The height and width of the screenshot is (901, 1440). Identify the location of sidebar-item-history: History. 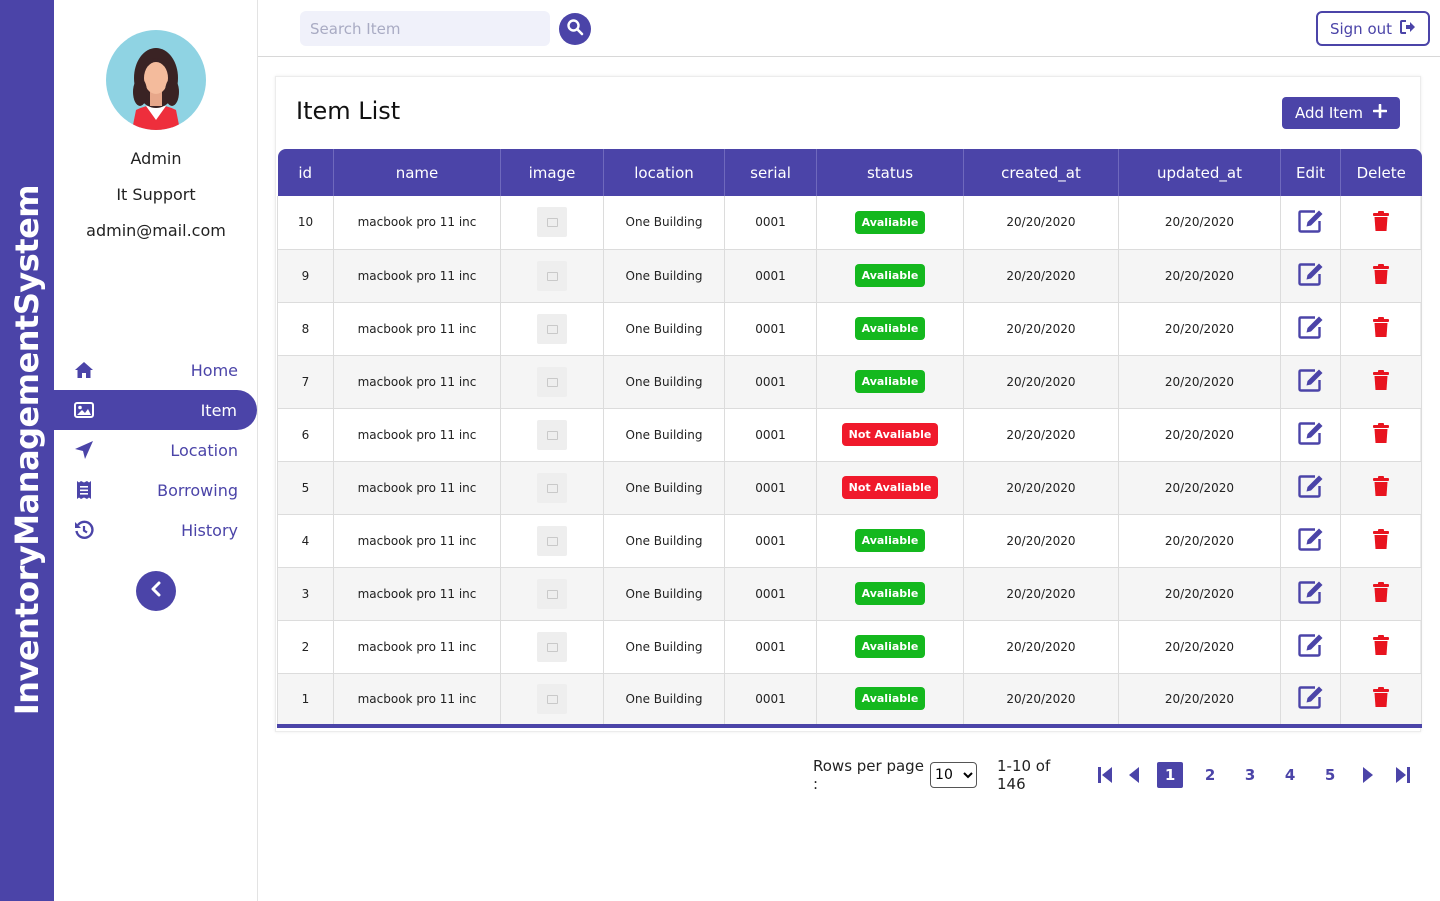
(156, 530).